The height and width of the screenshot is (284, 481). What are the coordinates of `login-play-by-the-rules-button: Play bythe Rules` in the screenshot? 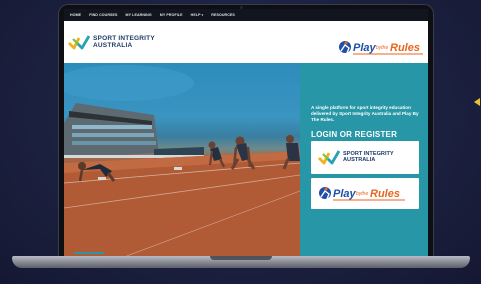 It's located at (365, 193).